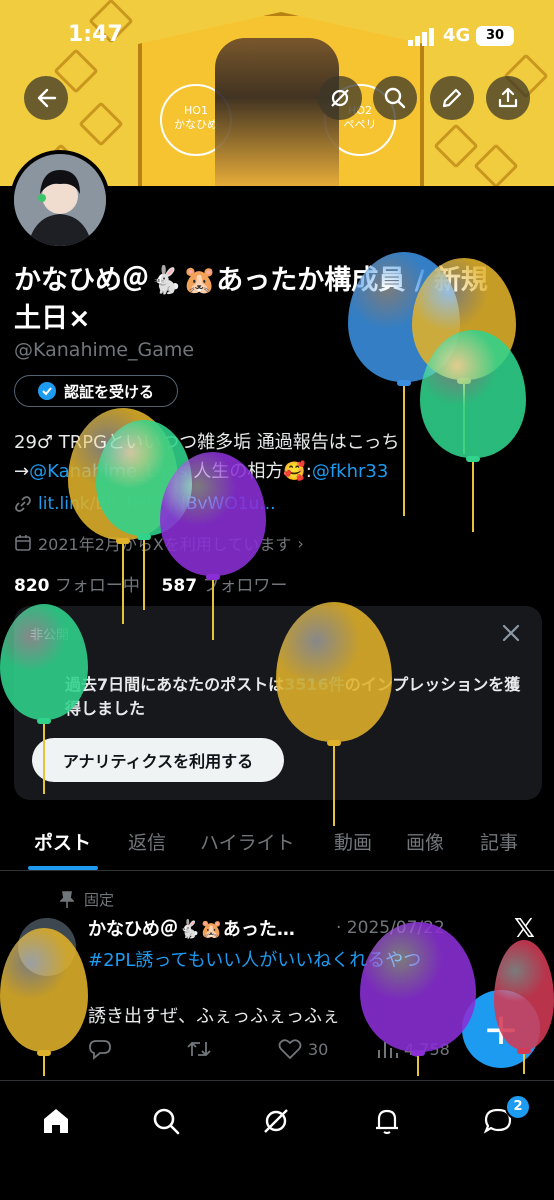 Image resolution: width=554 pixels, height=1200 pixels. What do you see at coordinates (277, 112) in the screenshot?
I see `banner-characters-illustration` at bounding box center [277, 112].